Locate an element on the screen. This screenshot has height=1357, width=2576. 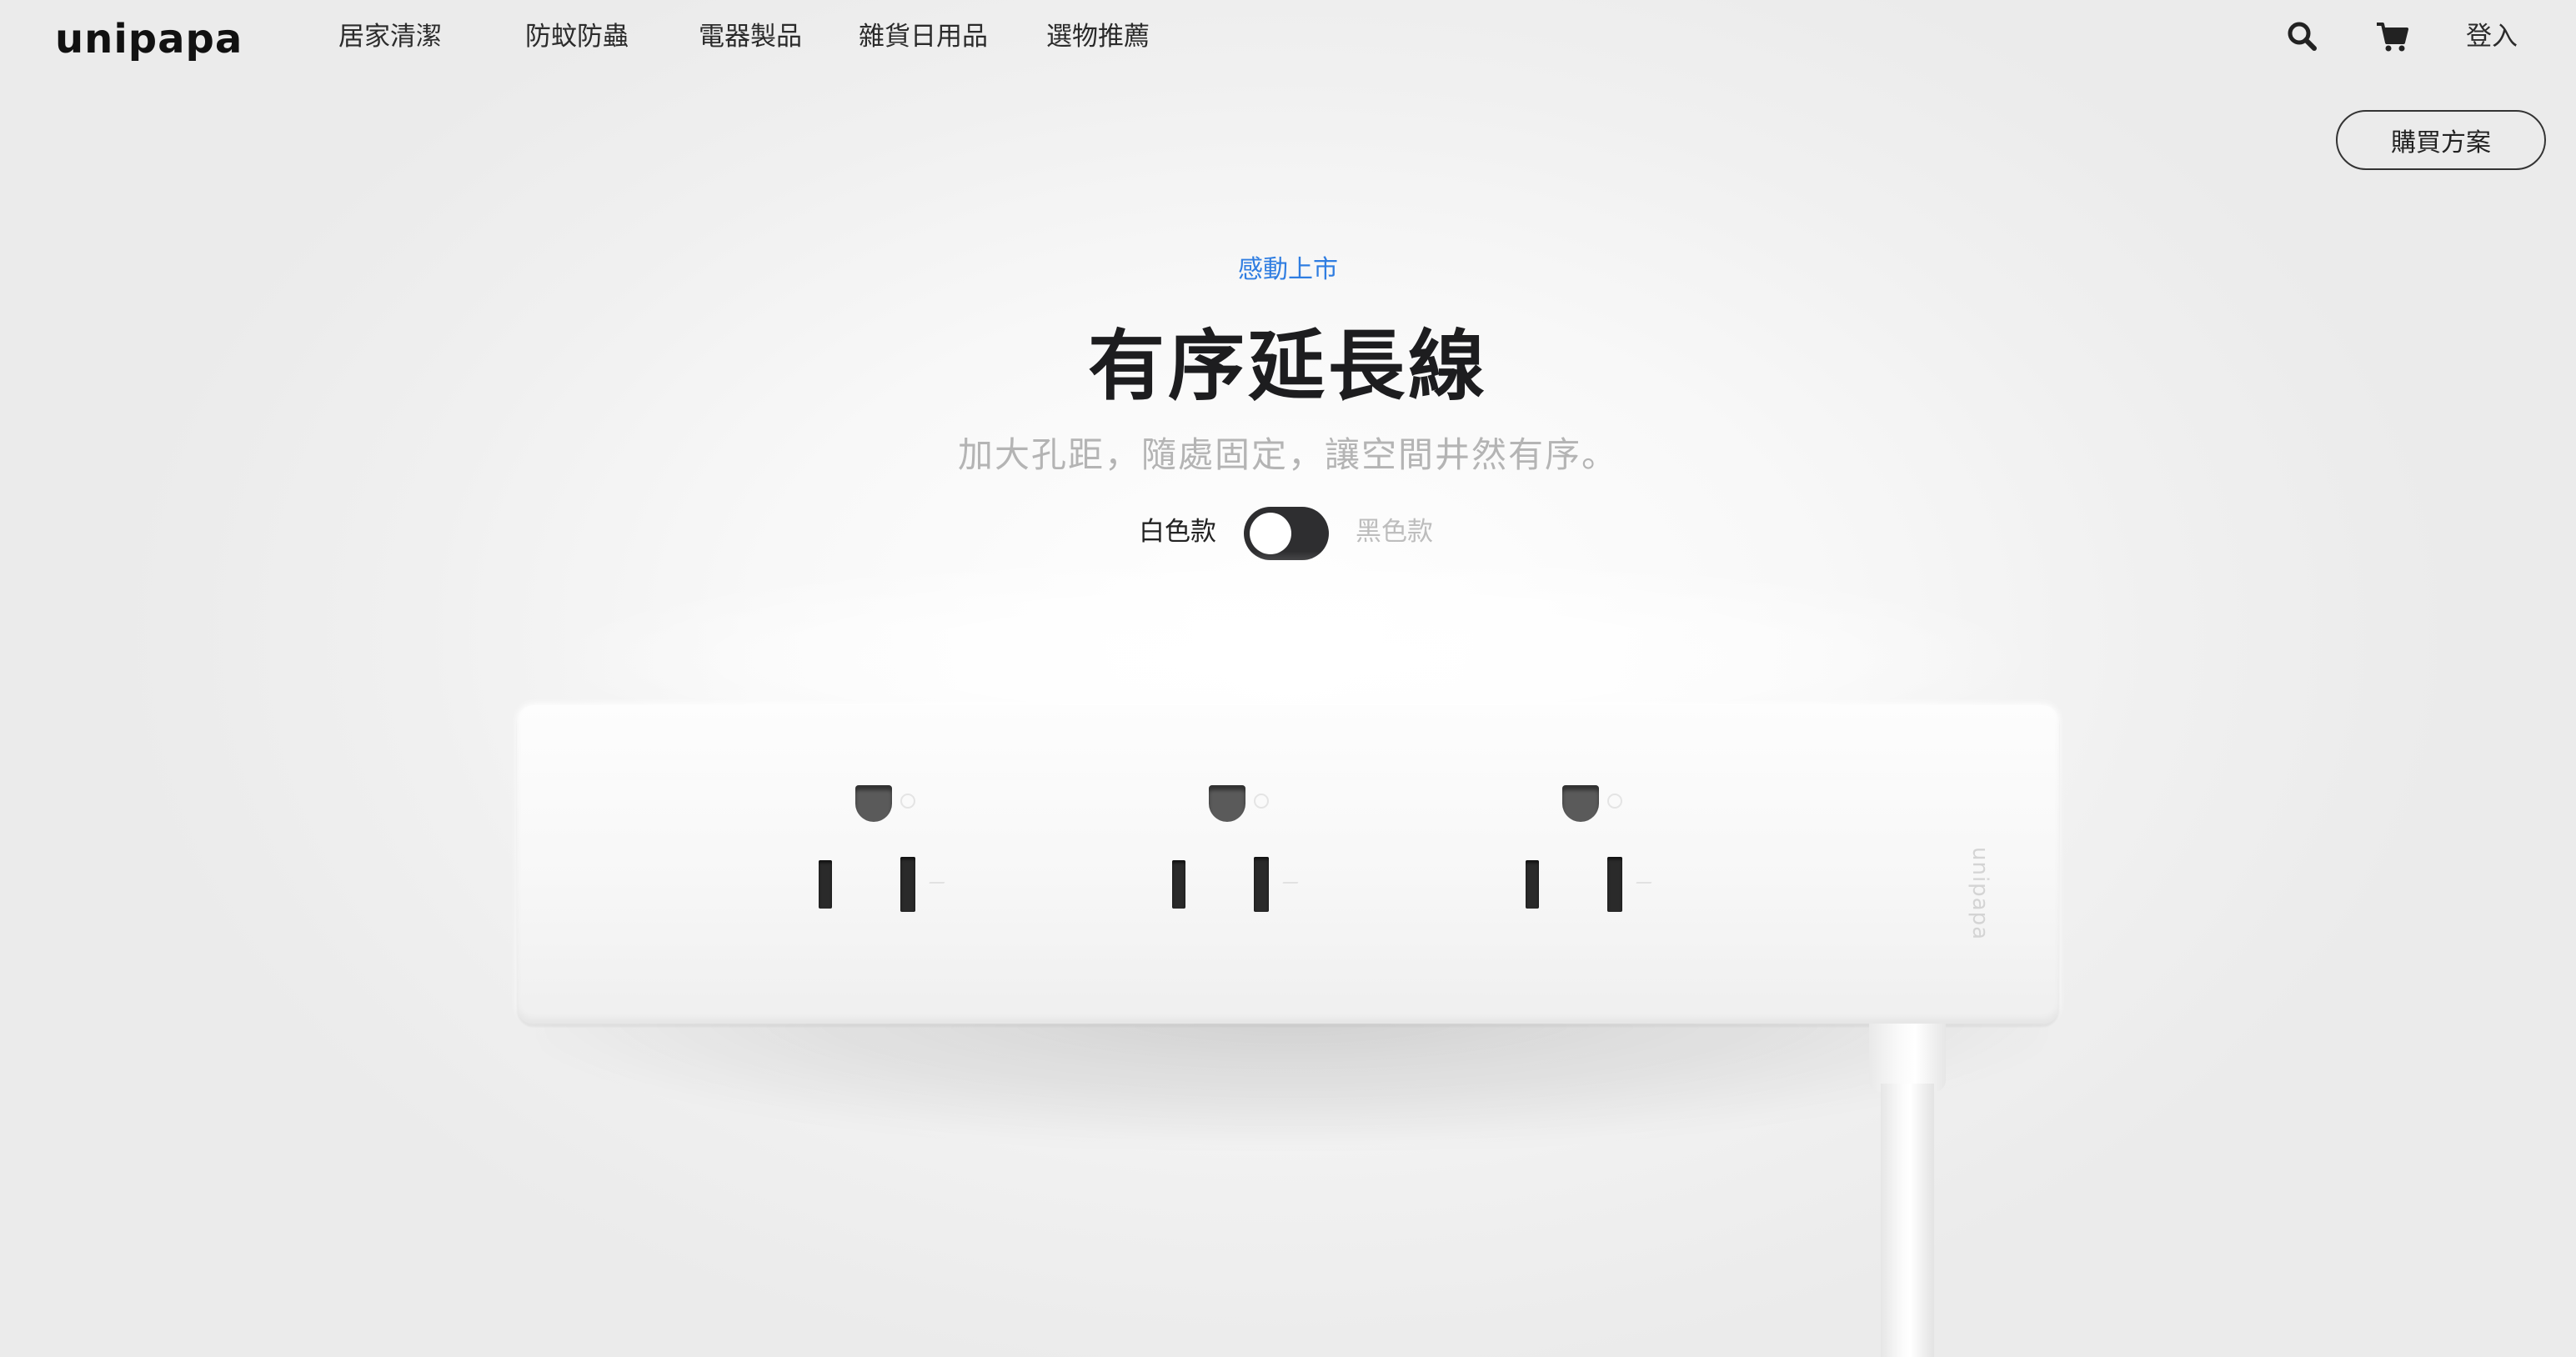
nav-item-insect-control: 防蚊防蟲 is located at coordinates (577, 36).